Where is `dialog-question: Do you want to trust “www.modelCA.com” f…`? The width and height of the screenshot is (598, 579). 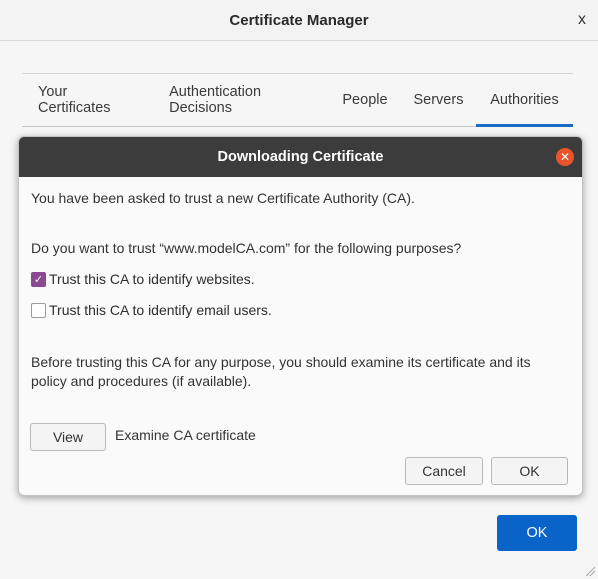
dialog-question: Do you want to trust “www.modelCA.com” f… is located at coordinates (246, 248).